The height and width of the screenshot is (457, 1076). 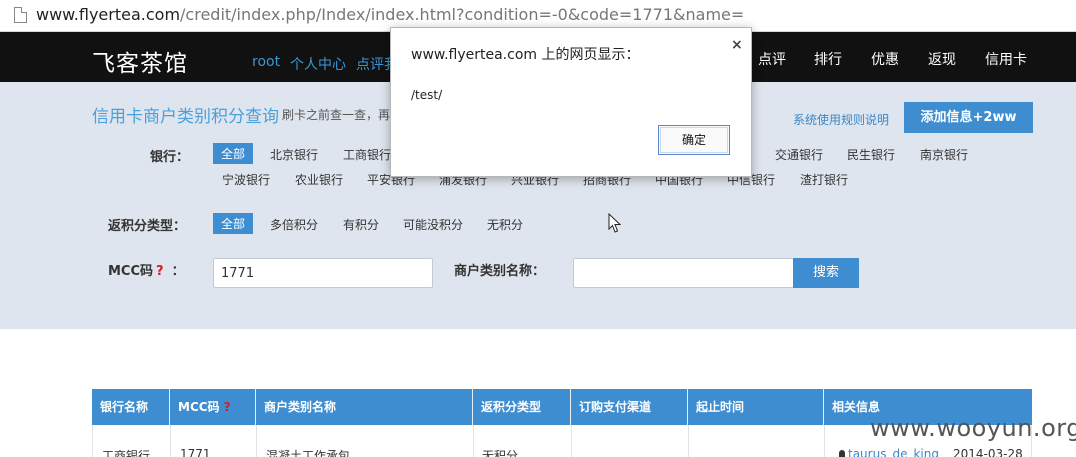 What do you see at coordinates (824, 179) in the screenshot?
I see `bank-chip-standard-chartered: 渣打银行` at bounding box center [824, 179].